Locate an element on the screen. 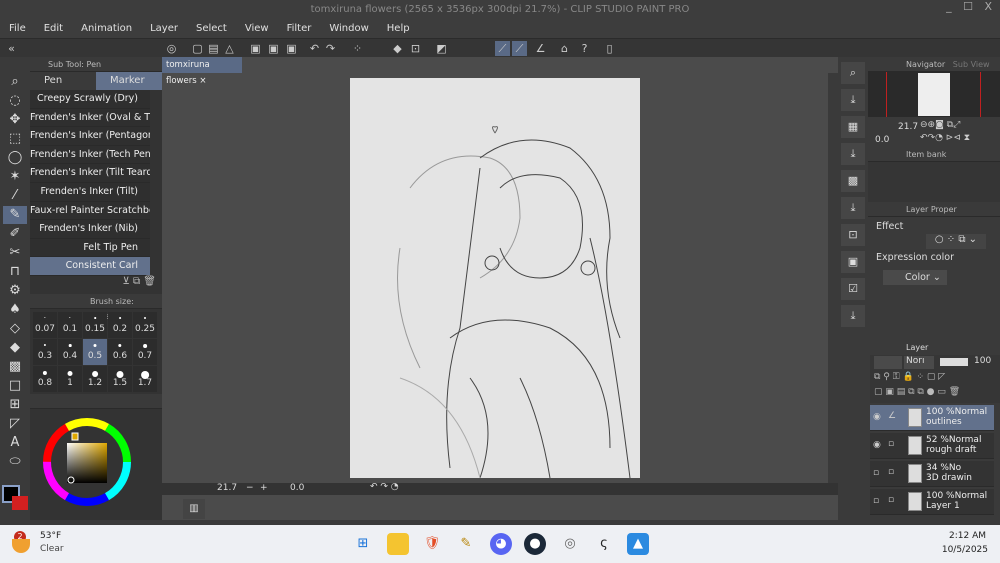 The image size is (1000, 563). snap-special-ruler-icon: ⟋ is located at coordinates (519, 48).